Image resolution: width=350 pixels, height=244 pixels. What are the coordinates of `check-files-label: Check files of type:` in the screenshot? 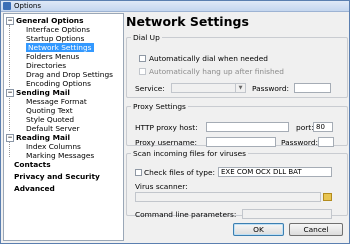 It's located at (180, 172).